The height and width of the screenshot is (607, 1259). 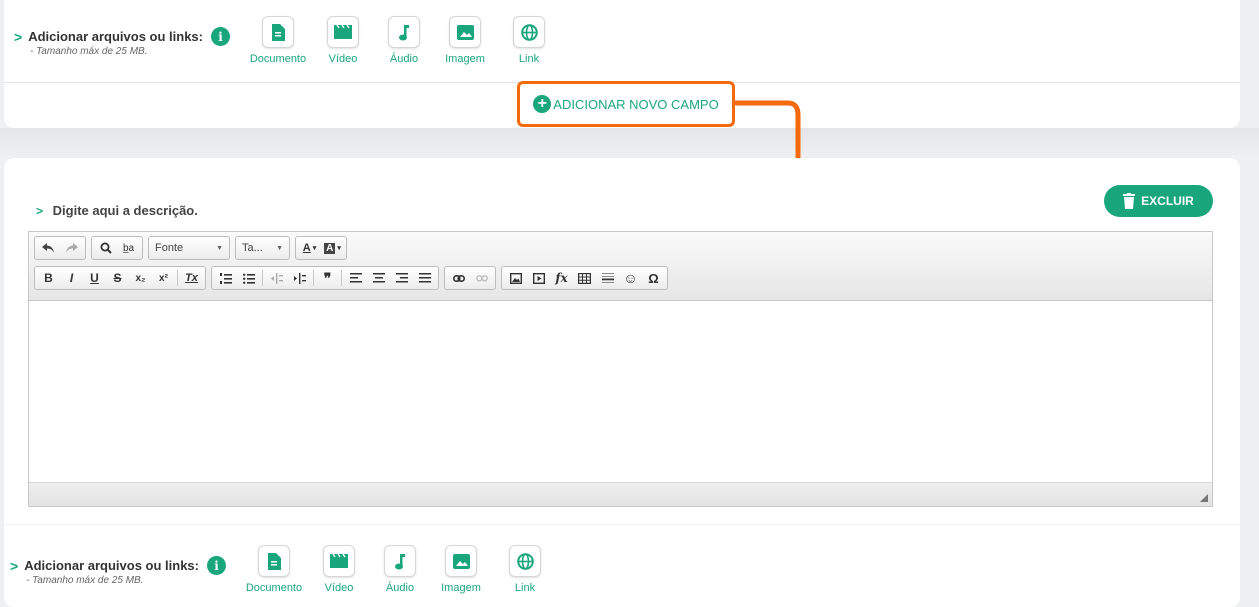 What do you see at coordinates (327, 278) in the screenshot?
I see `blockquote-button: ❞` at bounding box center [327, 278].